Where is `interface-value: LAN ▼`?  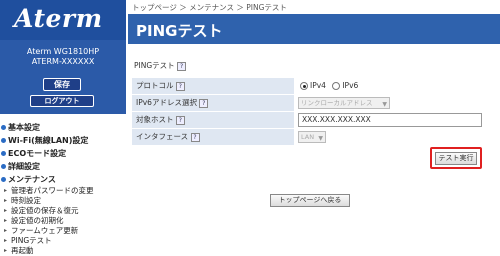 interface-value: LAN ▼ is located at coordinates (392, 137).